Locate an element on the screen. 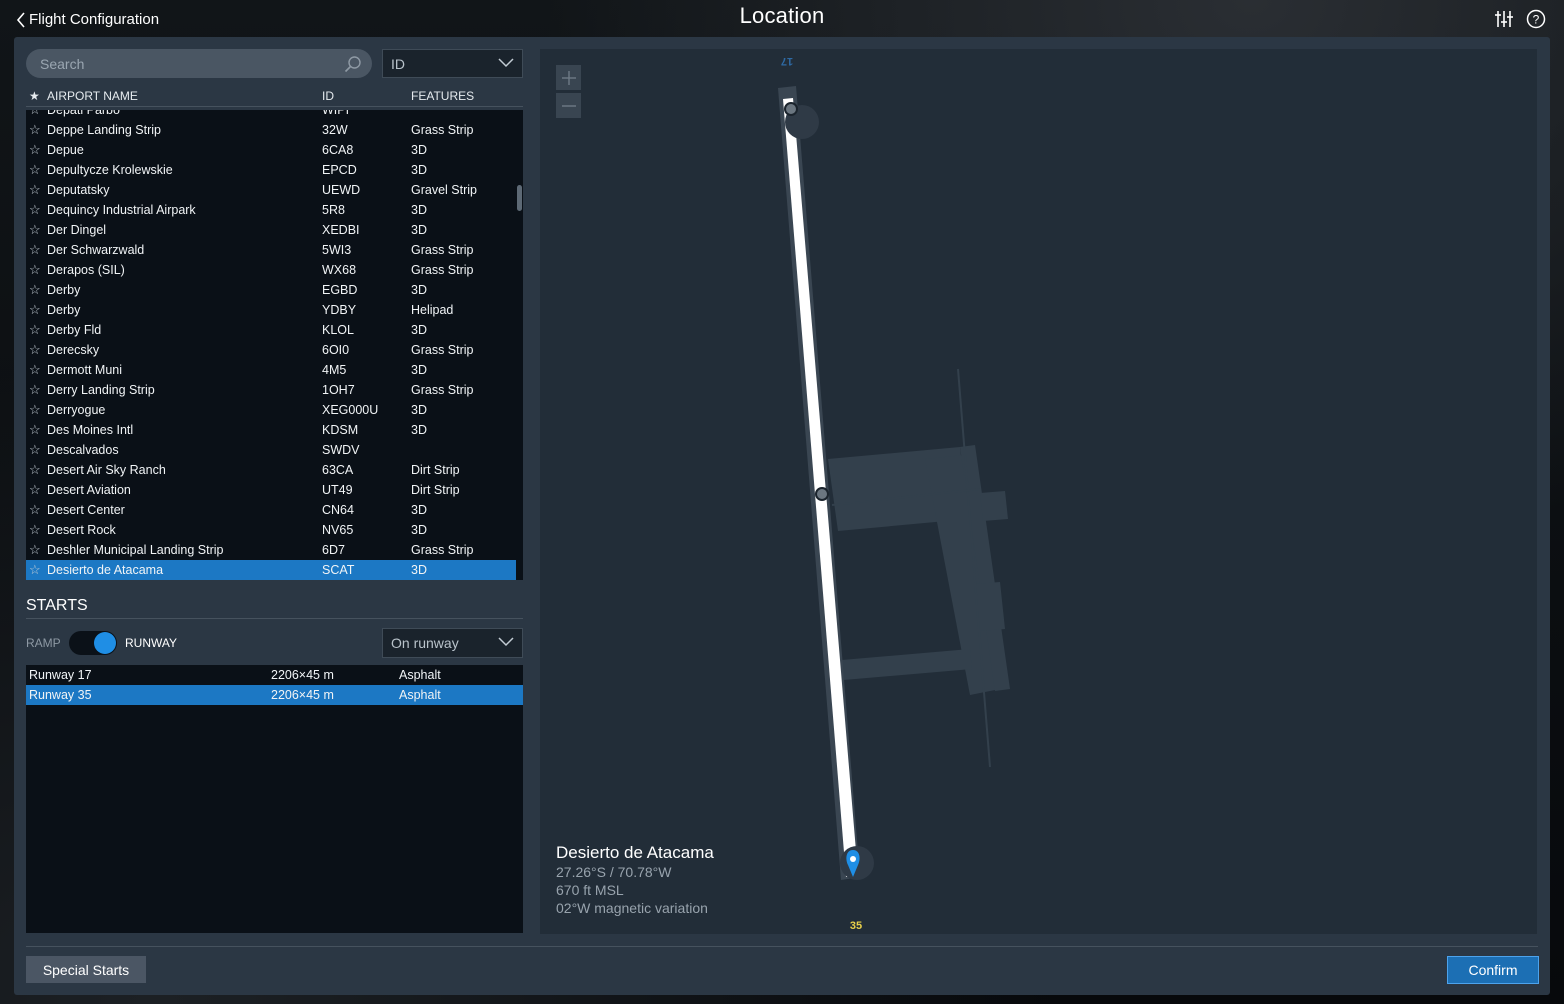  filter-select: ID is located at coordinates (452, 63).